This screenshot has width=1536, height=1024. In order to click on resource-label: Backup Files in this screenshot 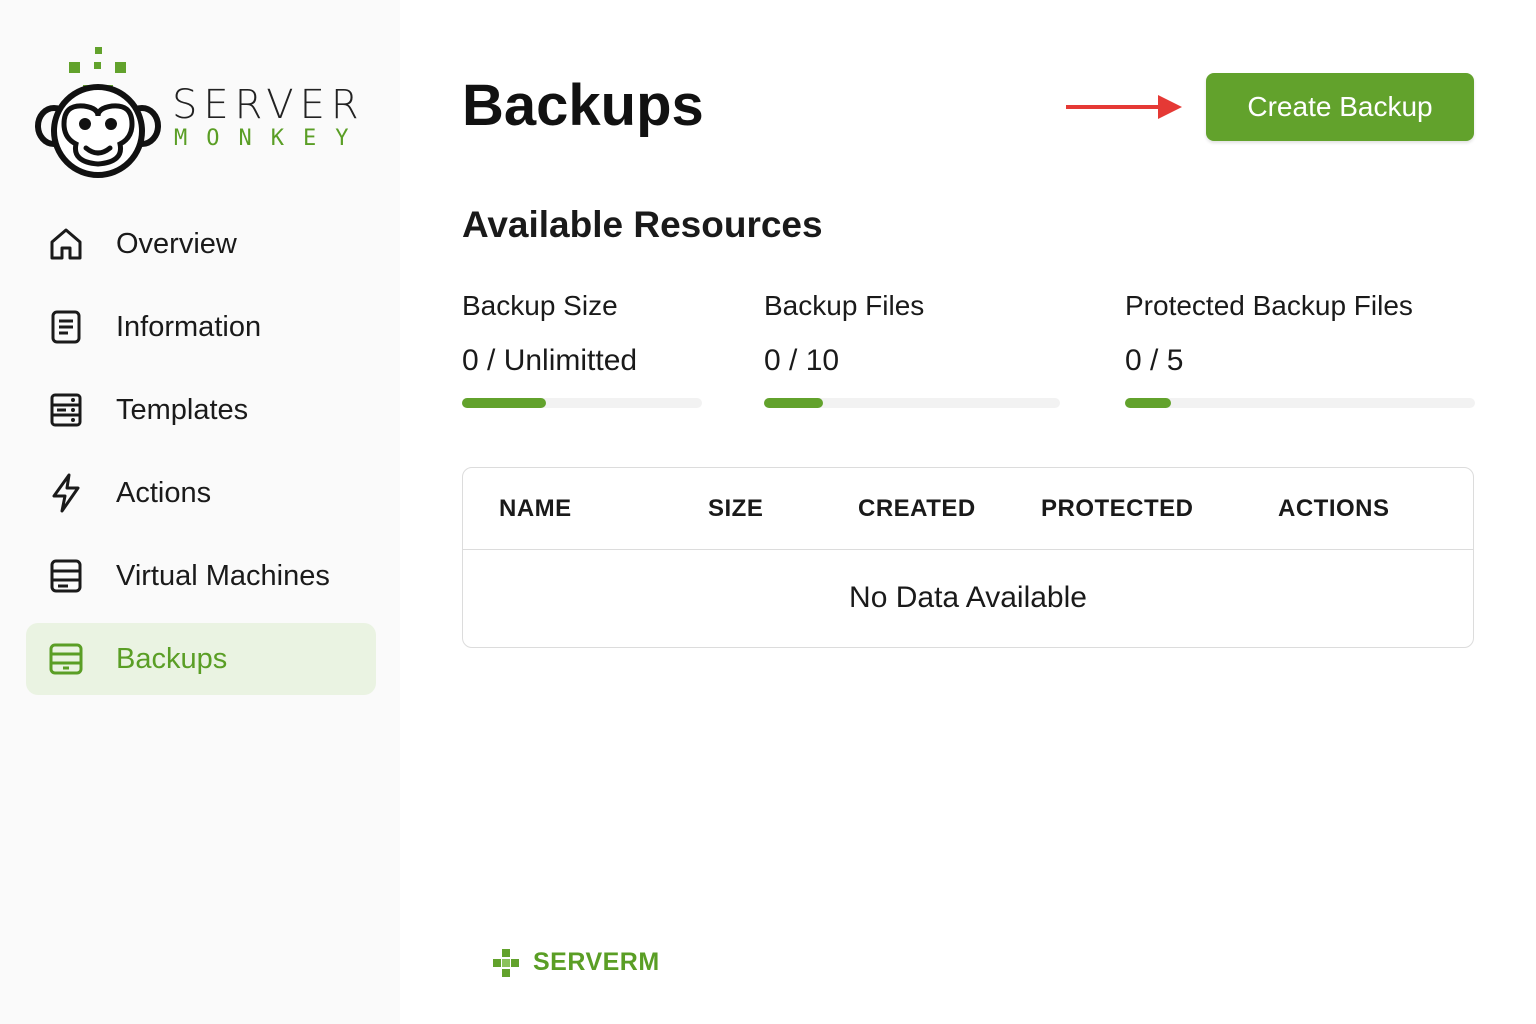, I will do `click(844, 305)`.